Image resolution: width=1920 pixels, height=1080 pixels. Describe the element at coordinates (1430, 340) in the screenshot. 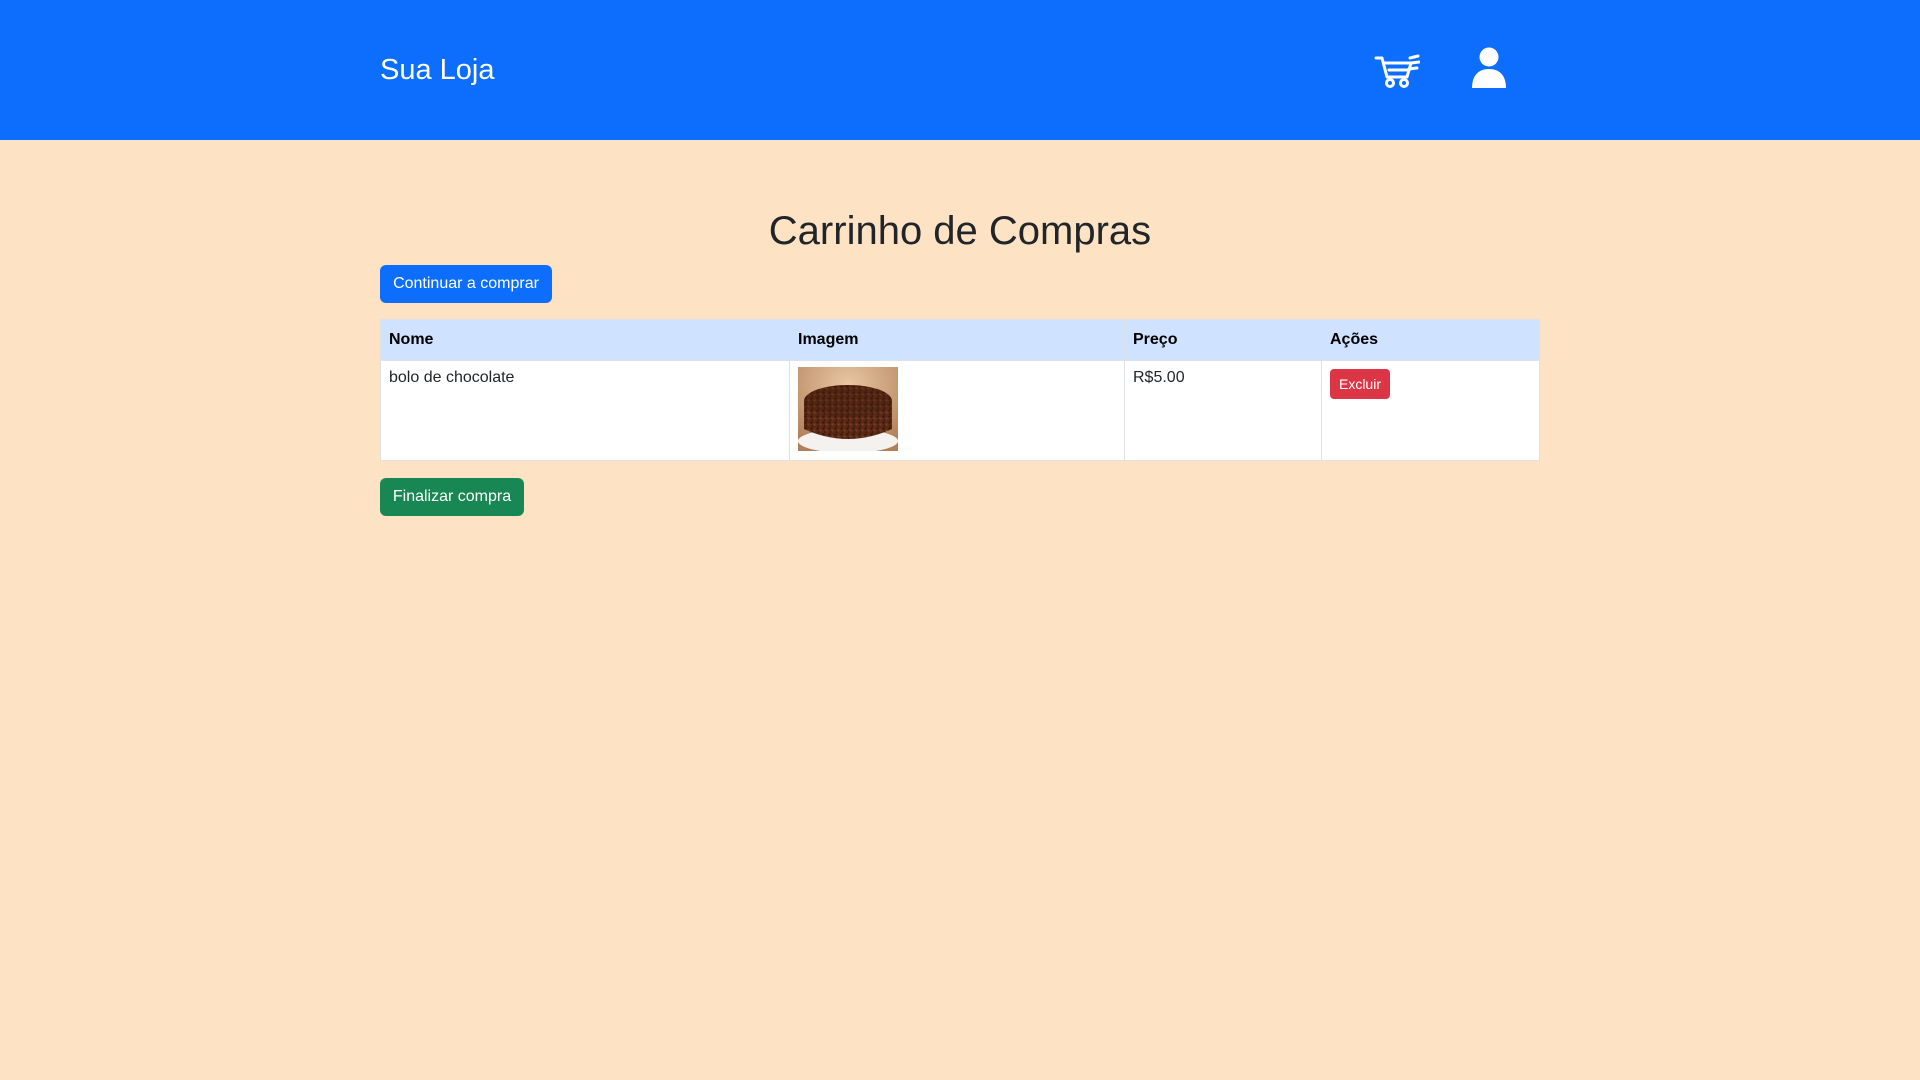

I see `column-header-actions: Ações` at that location.